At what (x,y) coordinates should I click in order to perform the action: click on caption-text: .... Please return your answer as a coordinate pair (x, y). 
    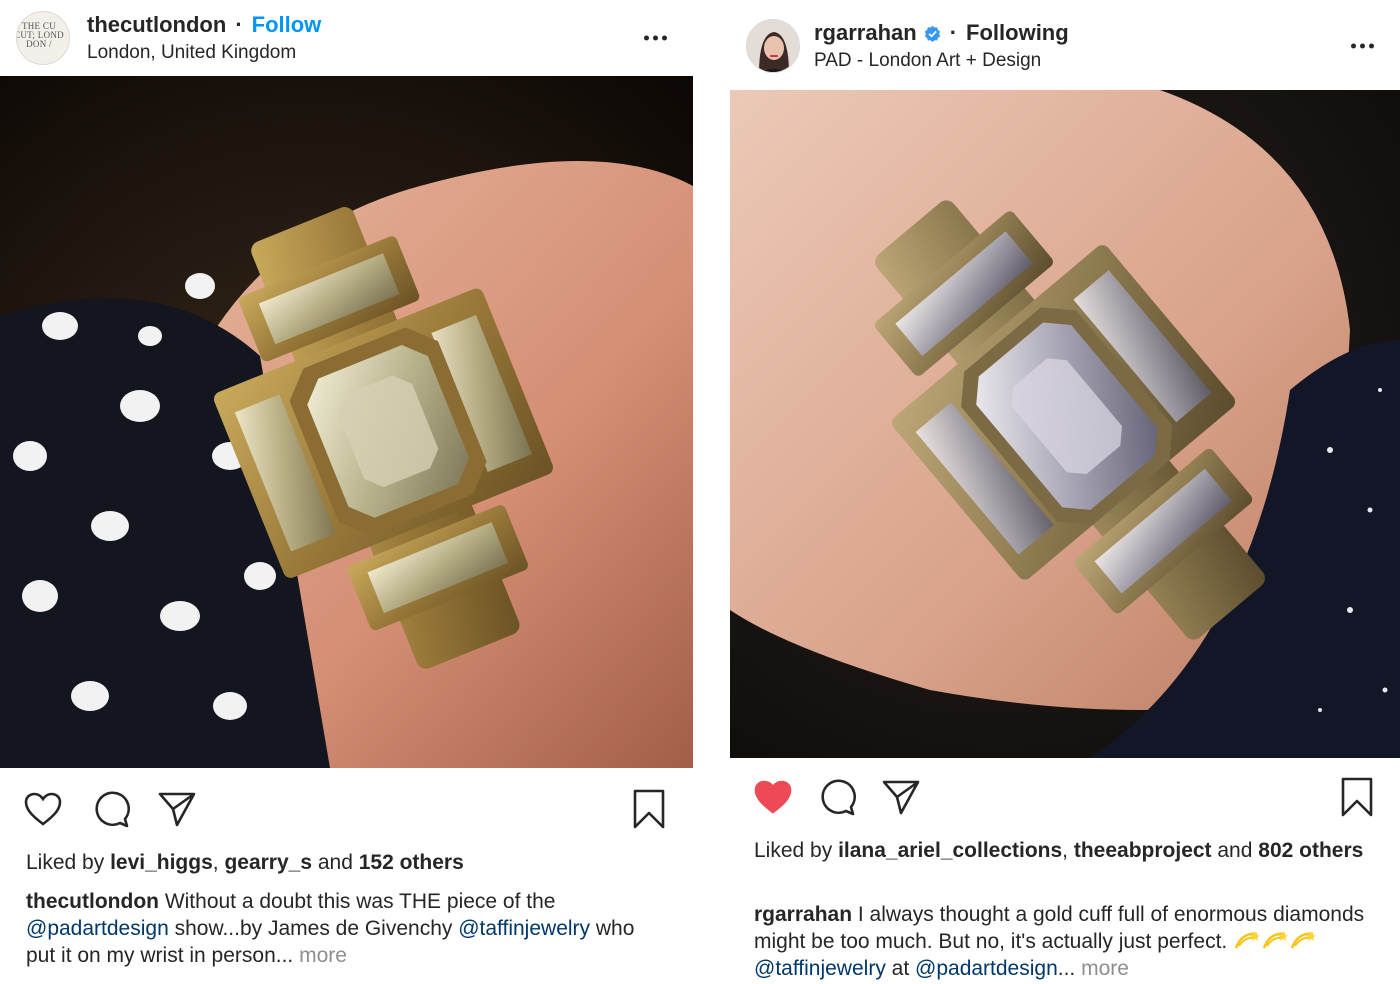
    Looking at the image, I should click on (1069, 968).